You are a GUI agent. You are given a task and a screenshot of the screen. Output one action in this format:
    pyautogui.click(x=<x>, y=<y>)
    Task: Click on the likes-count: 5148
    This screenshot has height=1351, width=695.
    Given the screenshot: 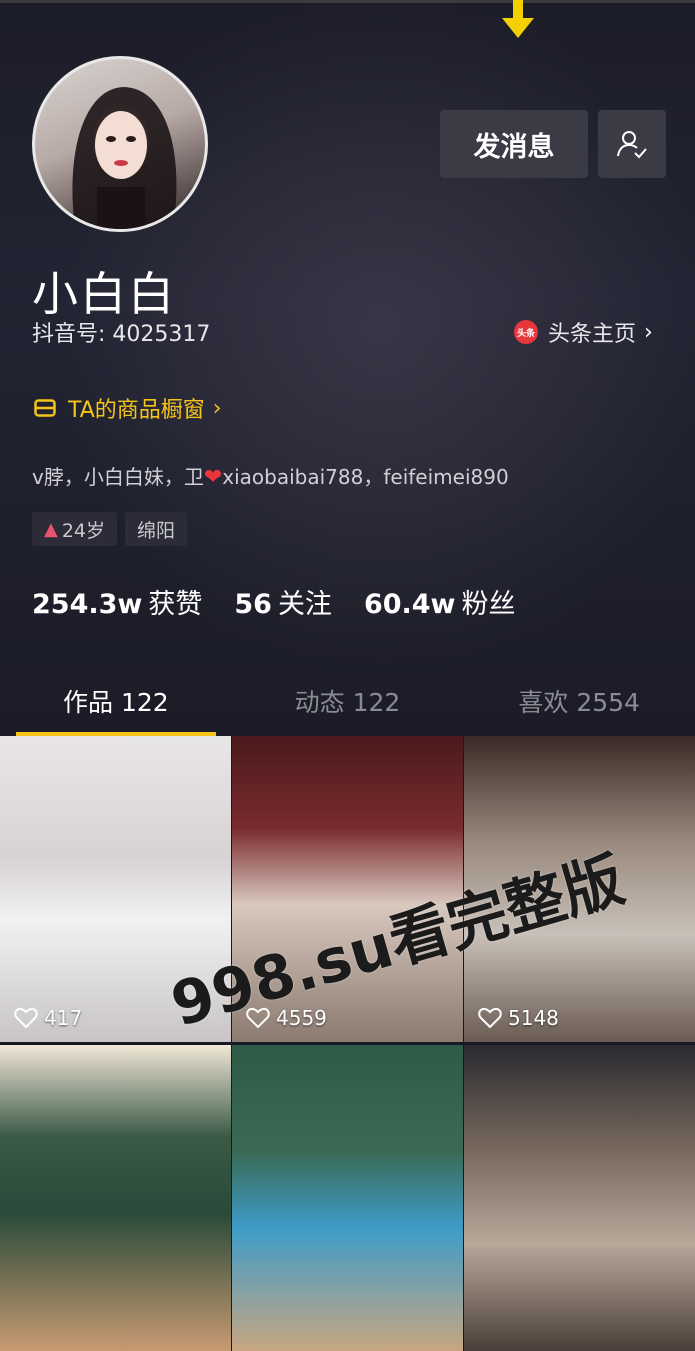 What is the action you would take?
    pyautogui.click(x=533, y=1018)
    